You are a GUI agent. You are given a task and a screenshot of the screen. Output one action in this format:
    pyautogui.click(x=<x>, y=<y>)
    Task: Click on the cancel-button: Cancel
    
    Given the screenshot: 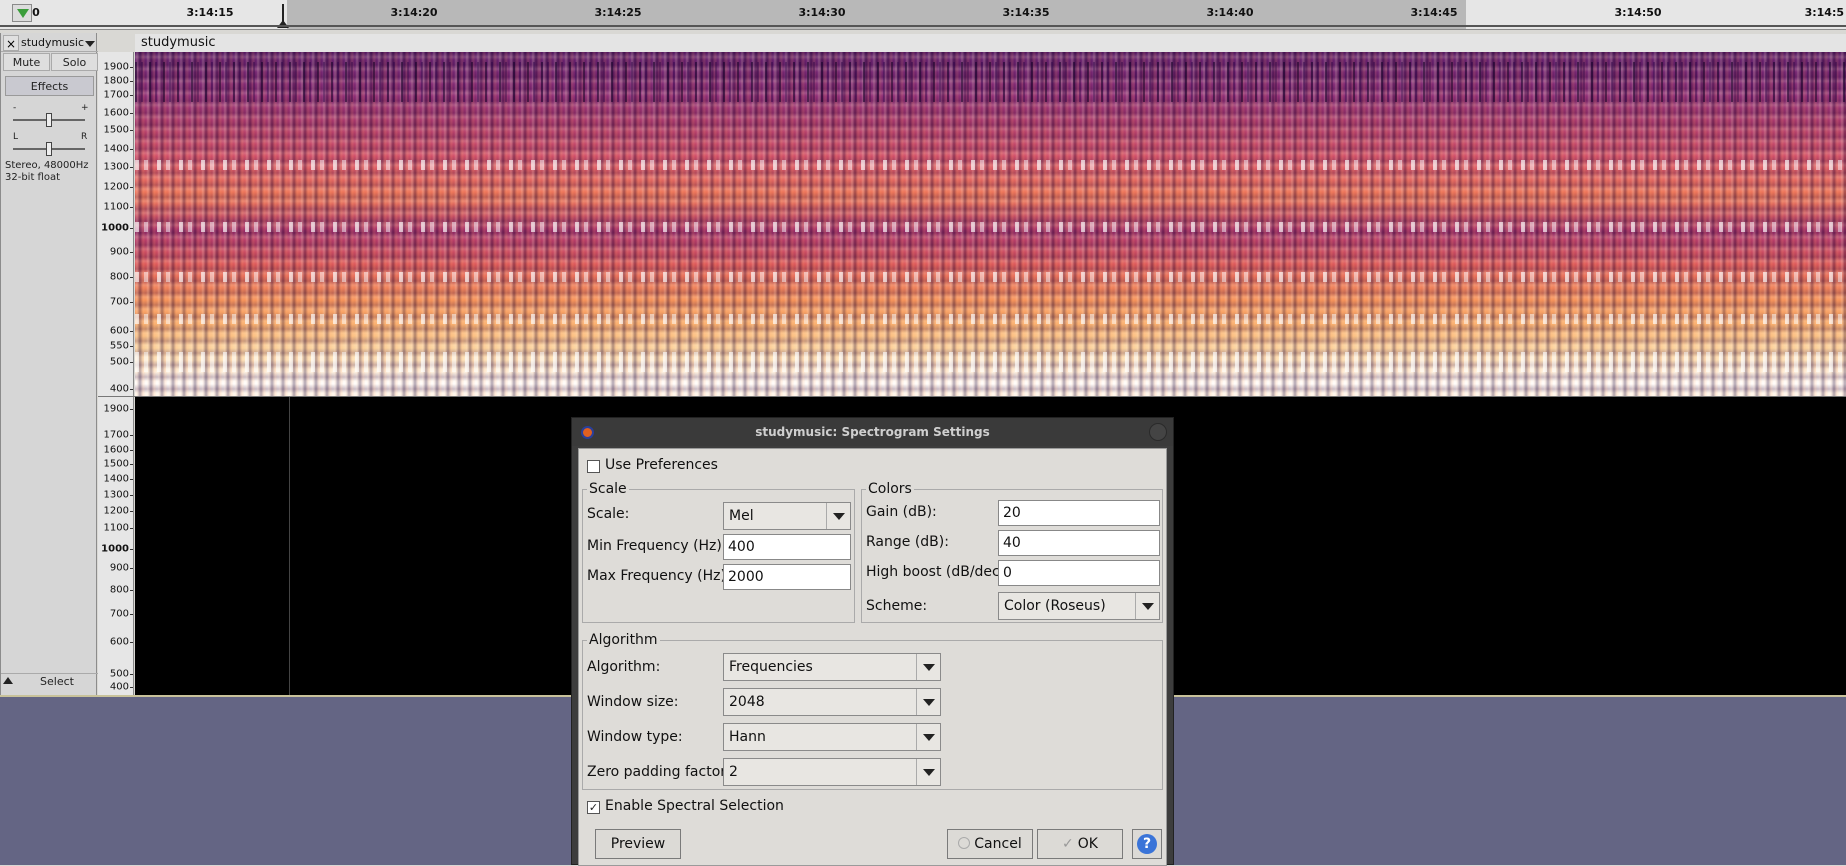 What is the action you would take?
    pyautogui.click(x=990, y=844)
    